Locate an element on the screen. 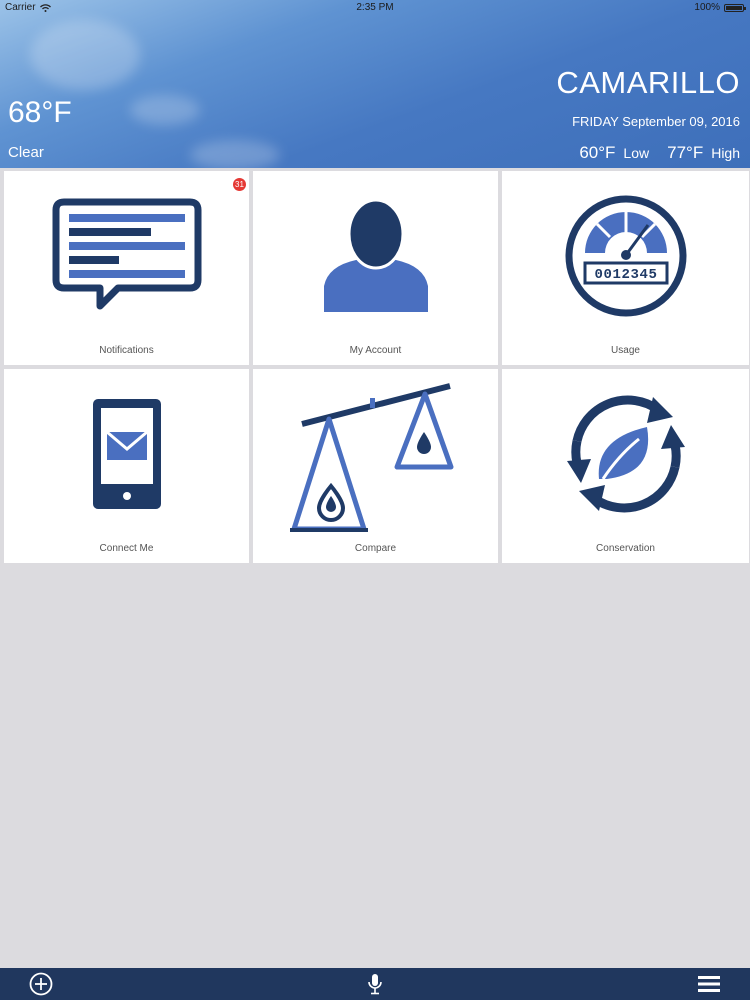  battery-percent: 100% is located at coordinates (707, 7).